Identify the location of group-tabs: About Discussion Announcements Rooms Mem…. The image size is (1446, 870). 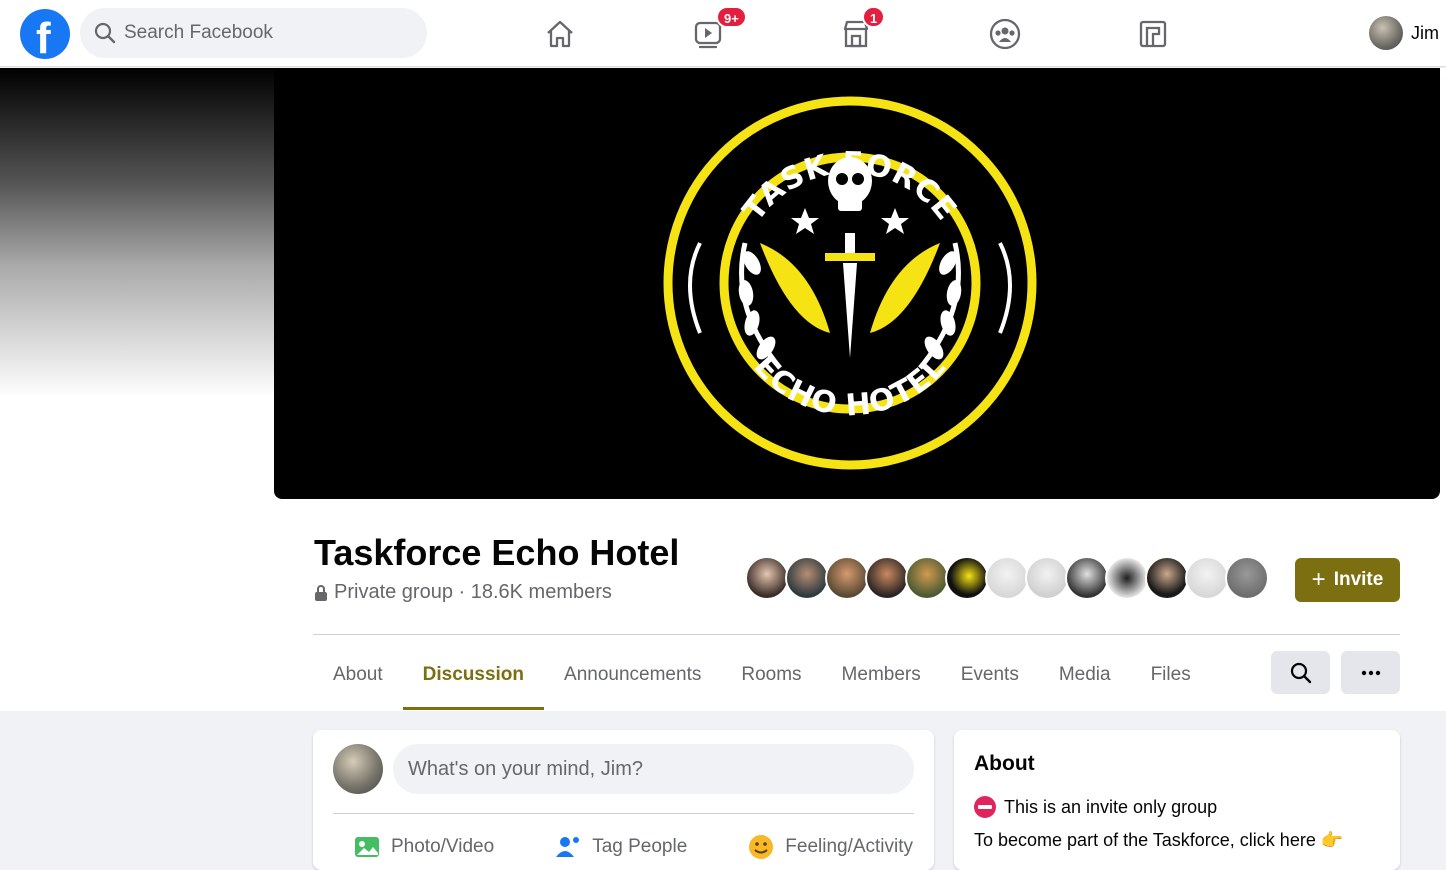
(762, 681).